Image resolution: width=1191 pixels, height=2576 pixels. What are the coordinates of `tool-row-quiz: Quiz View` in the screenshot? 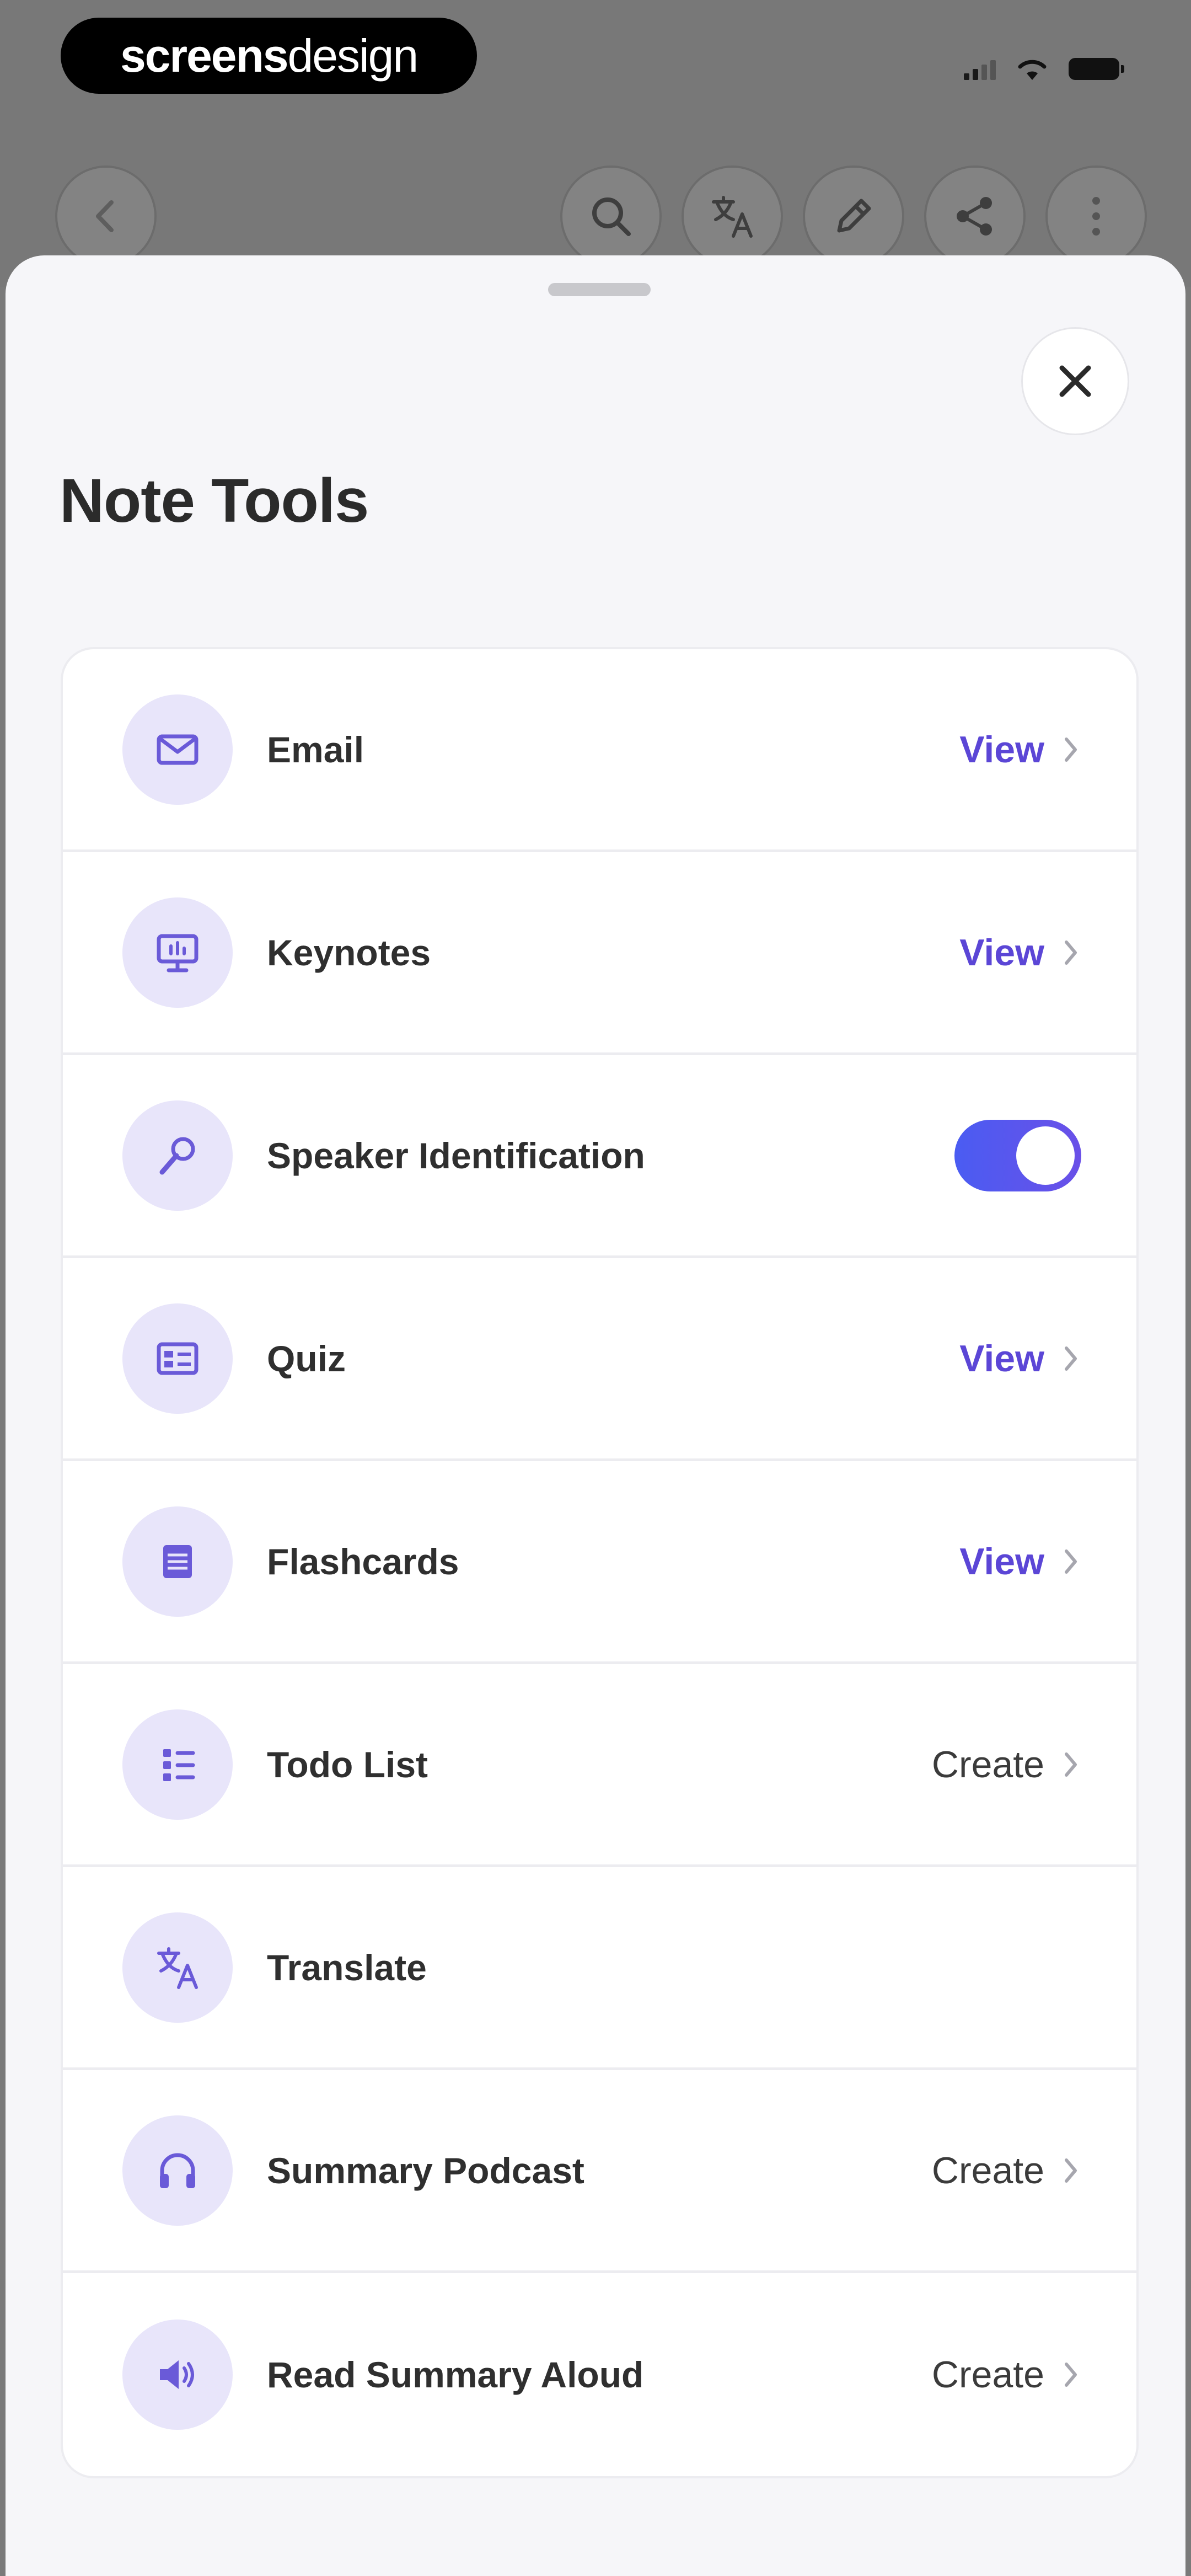 It's located at (600, 1359).